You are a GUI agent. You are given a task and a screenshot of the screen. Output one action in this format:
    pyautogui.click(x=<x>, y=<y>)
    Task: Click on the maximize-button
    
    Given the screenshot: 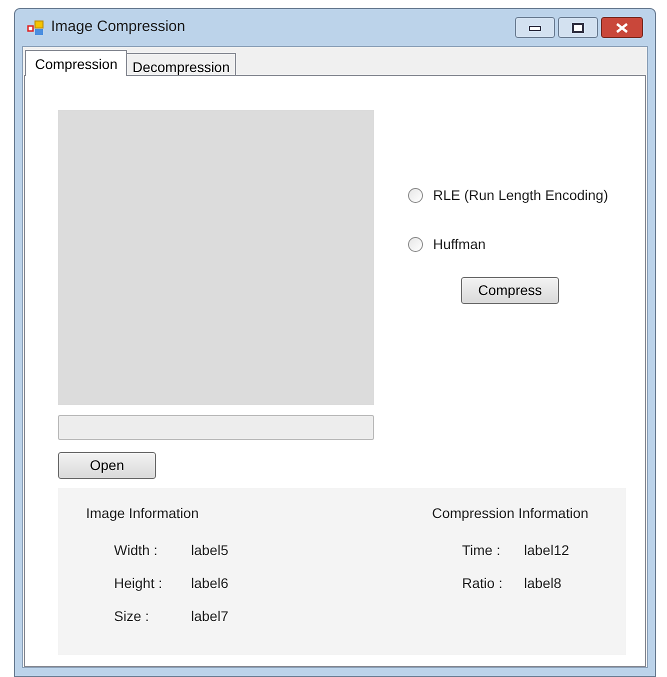 What is the action you would take?
    pyautogui.click(x=578, y=27)
    